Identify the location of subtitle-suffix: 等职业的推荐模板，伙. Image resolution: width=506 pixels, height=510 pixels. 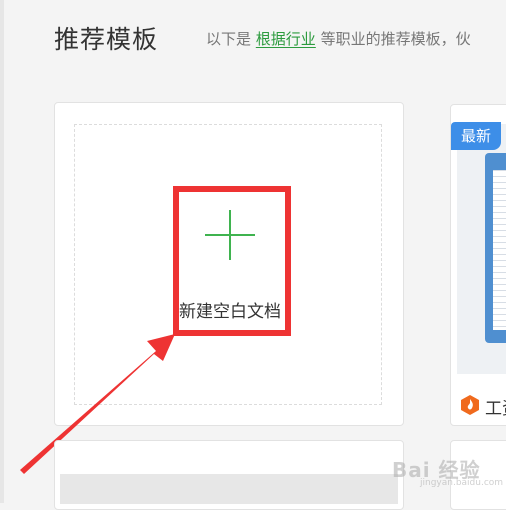
(395, 39).